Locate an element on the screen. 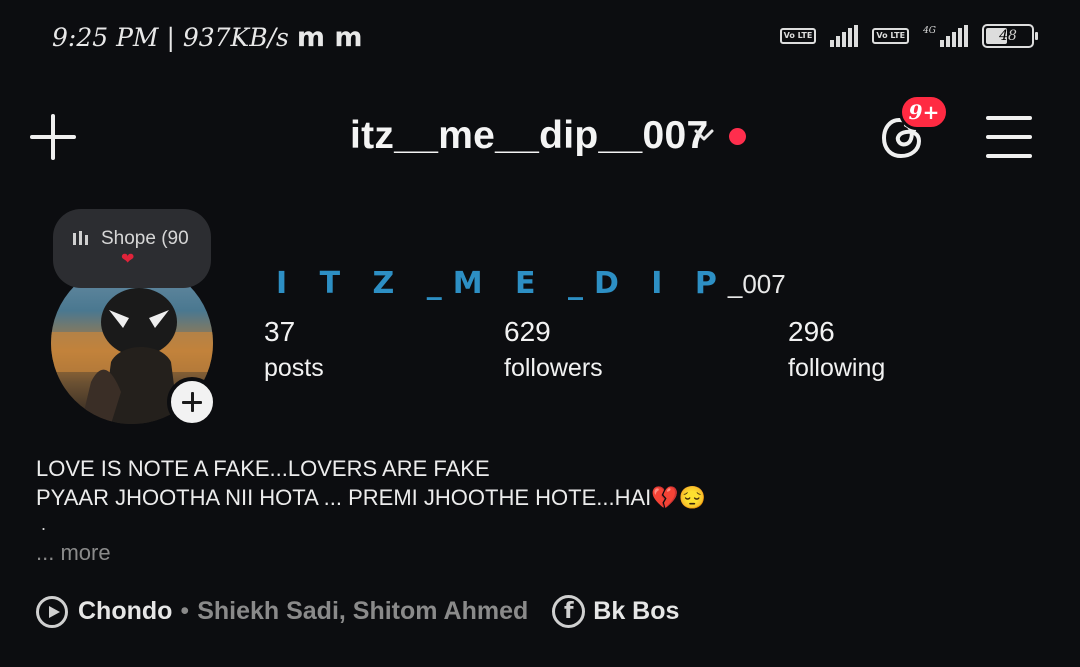  display-name: I T Z _M E _D I P_007 is located at coordinates (531, 283).